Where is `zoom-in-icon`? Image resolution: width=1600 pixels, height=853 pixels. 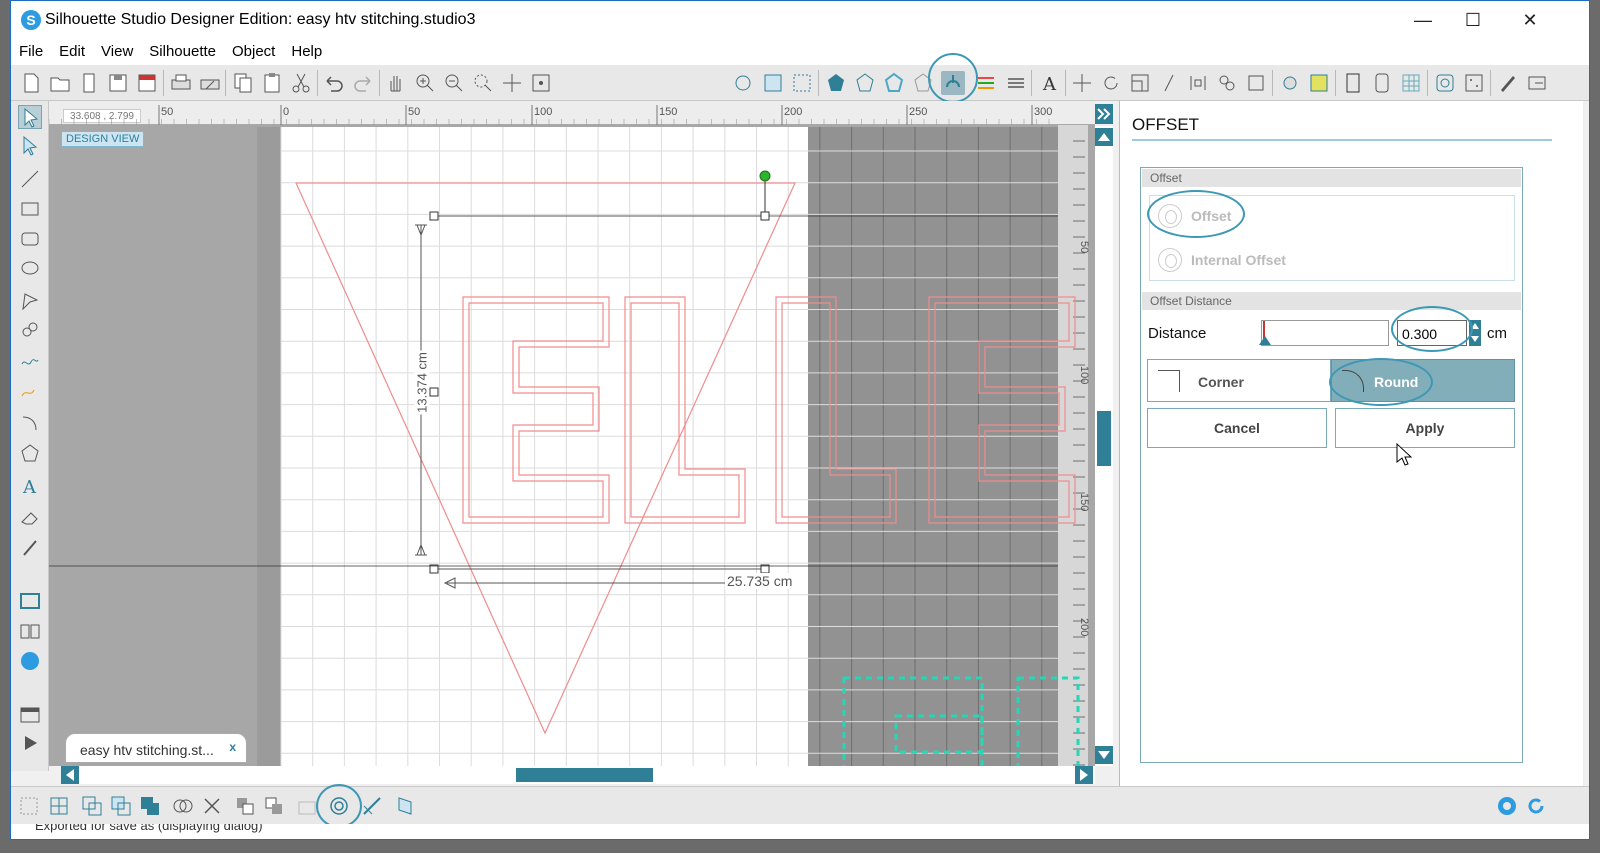 zoom-in-icon is located at coordinates (425, 83).